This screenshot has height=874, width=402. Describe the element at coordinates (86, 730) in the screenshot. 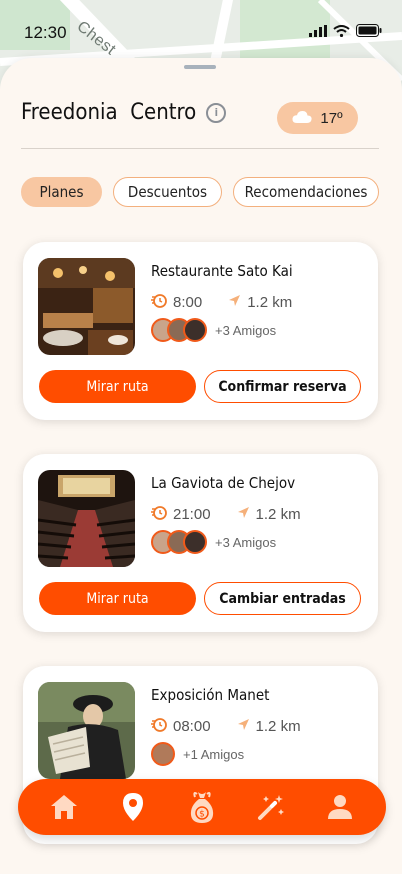

I see `painting-photo` at that location.